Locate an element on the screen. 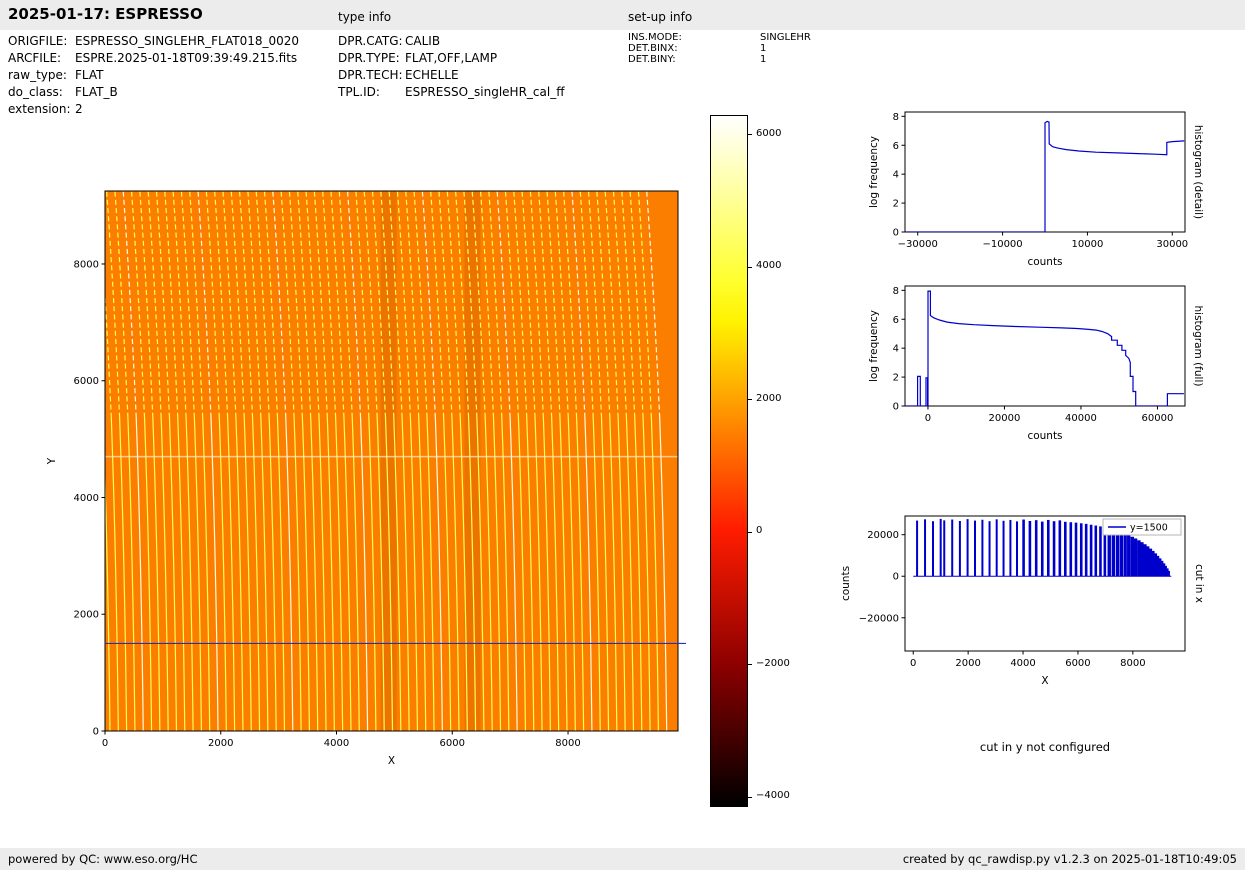 The height and width of the screenshot is (870, 1245). meta-key: DPR.TYPE: is located at coordinates (369, 58).